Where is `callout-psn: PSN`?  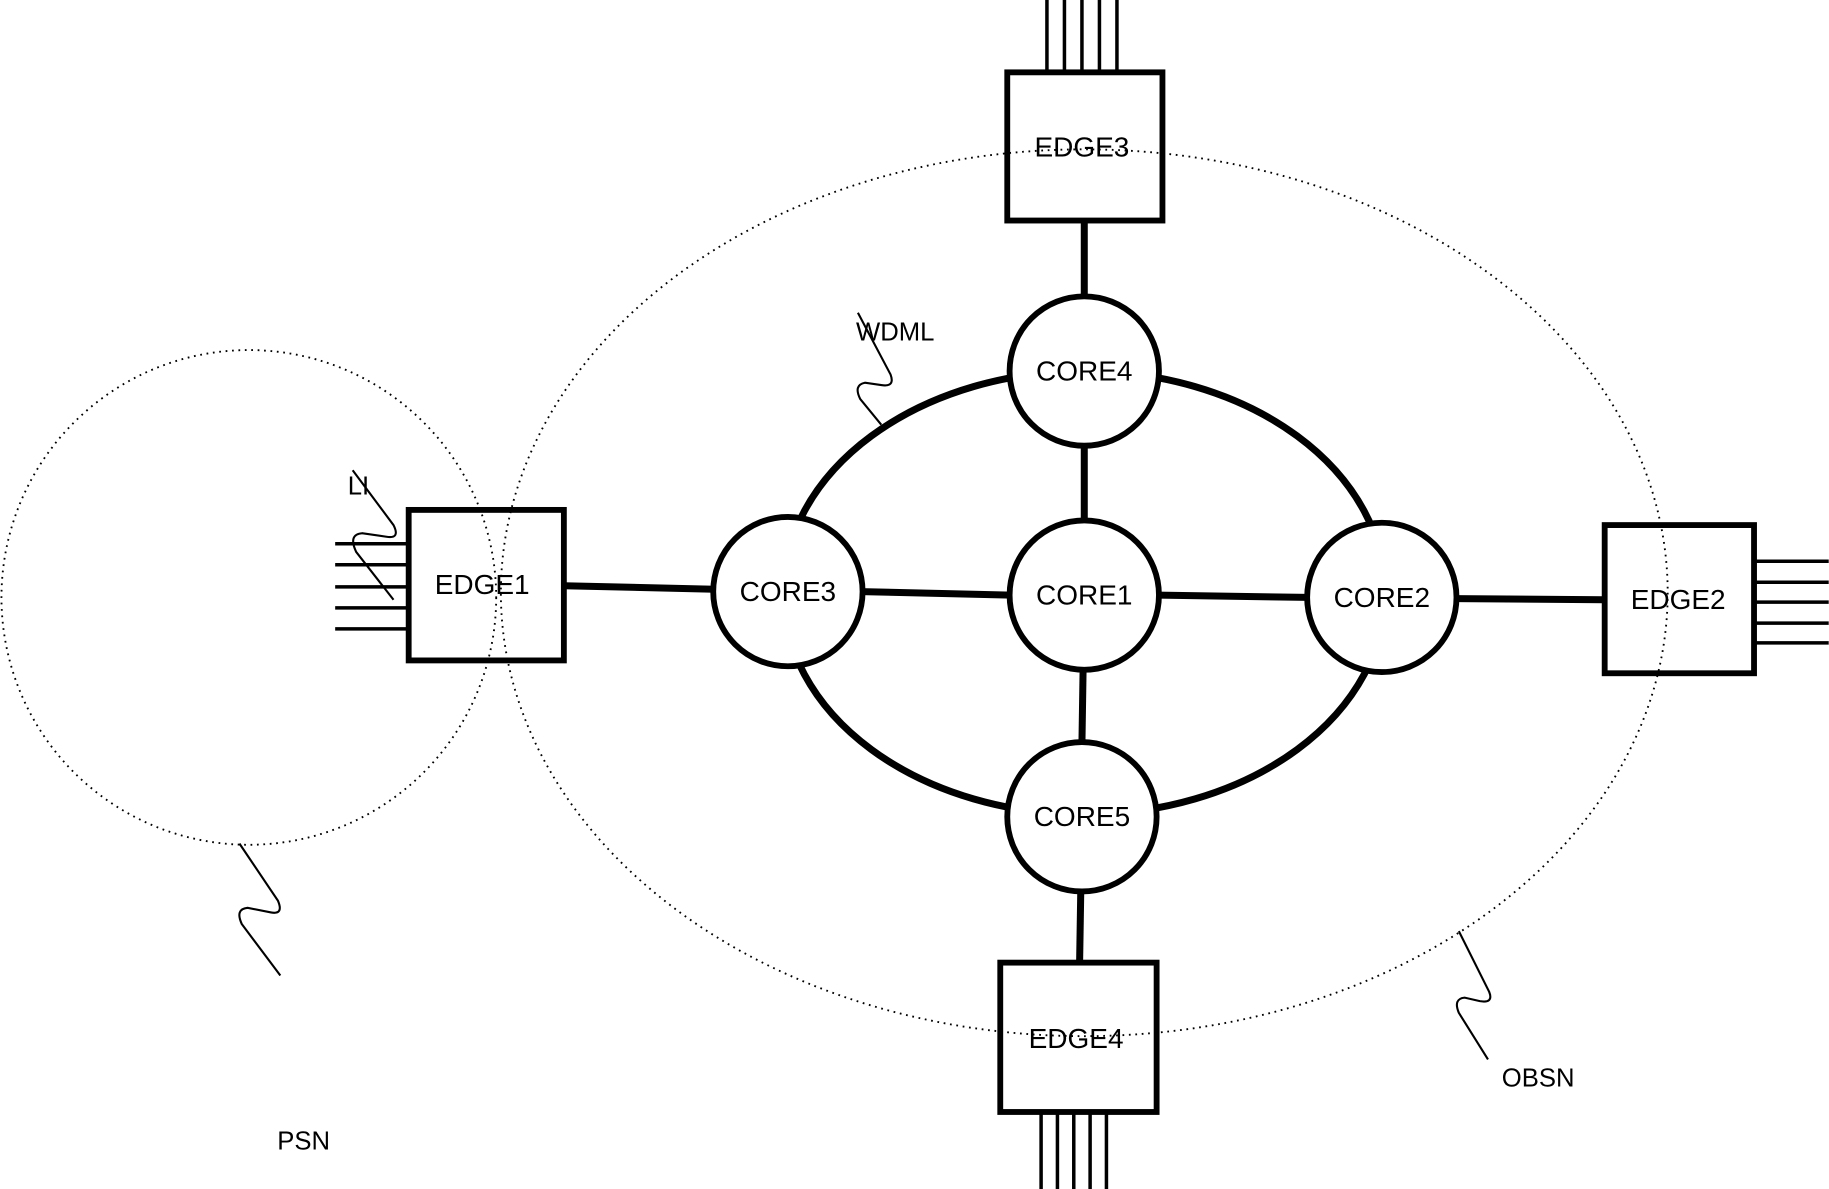
callout-psn: PSN is located at coordinates (284, 999).